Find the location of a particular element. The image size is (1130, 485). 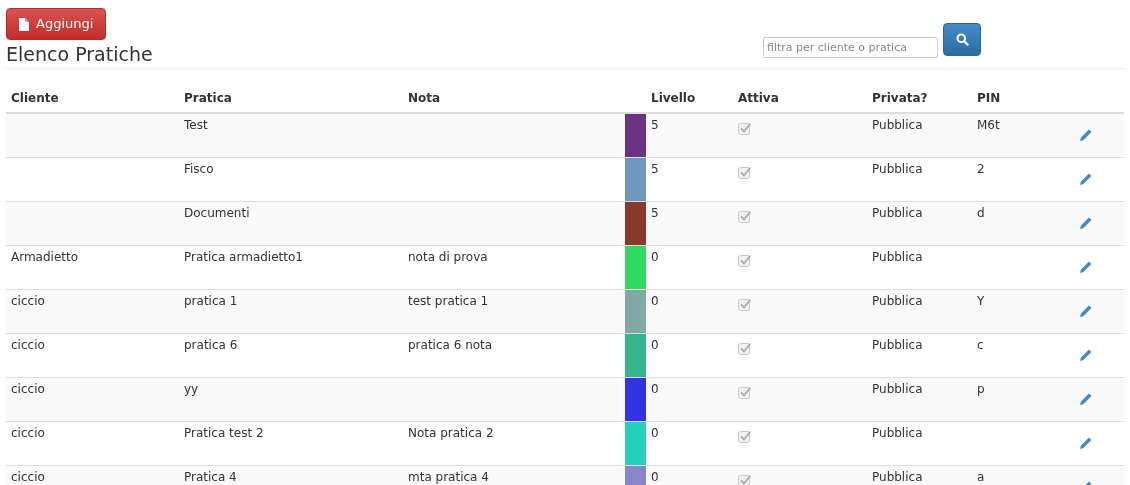

table-cell: pratica 6 is located at coordinates (211, 345).